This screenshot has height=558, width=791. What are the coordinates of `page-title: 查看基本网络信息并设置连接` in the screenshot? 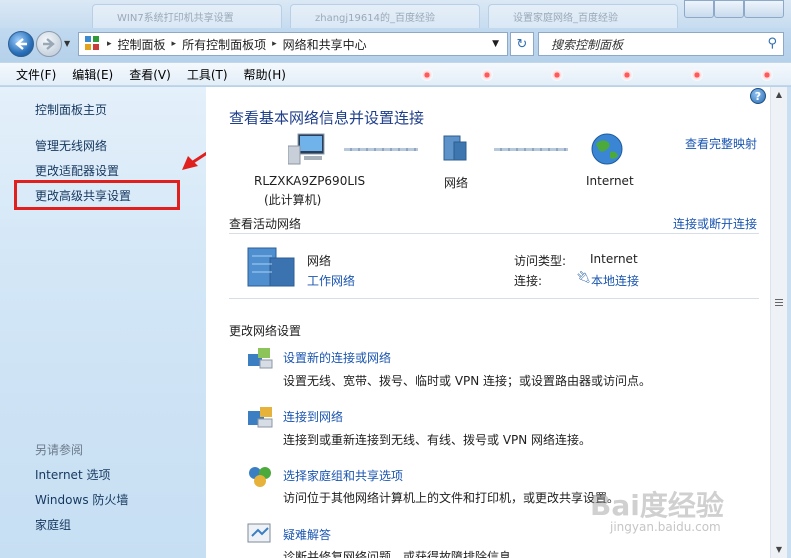 It's located at (327, 118).